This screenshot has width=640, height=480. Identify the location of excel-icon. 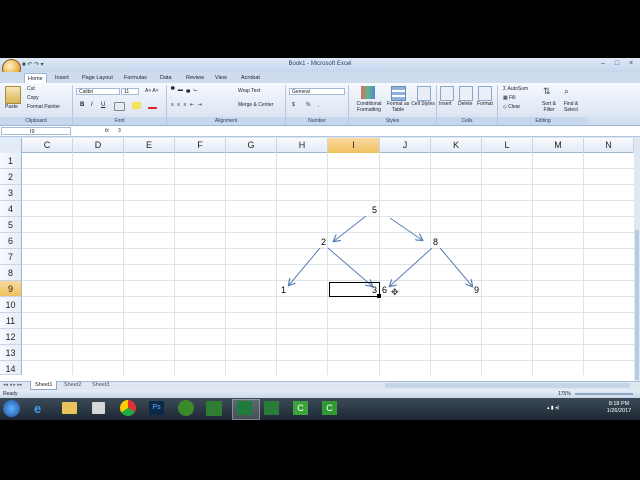
(244, 408).